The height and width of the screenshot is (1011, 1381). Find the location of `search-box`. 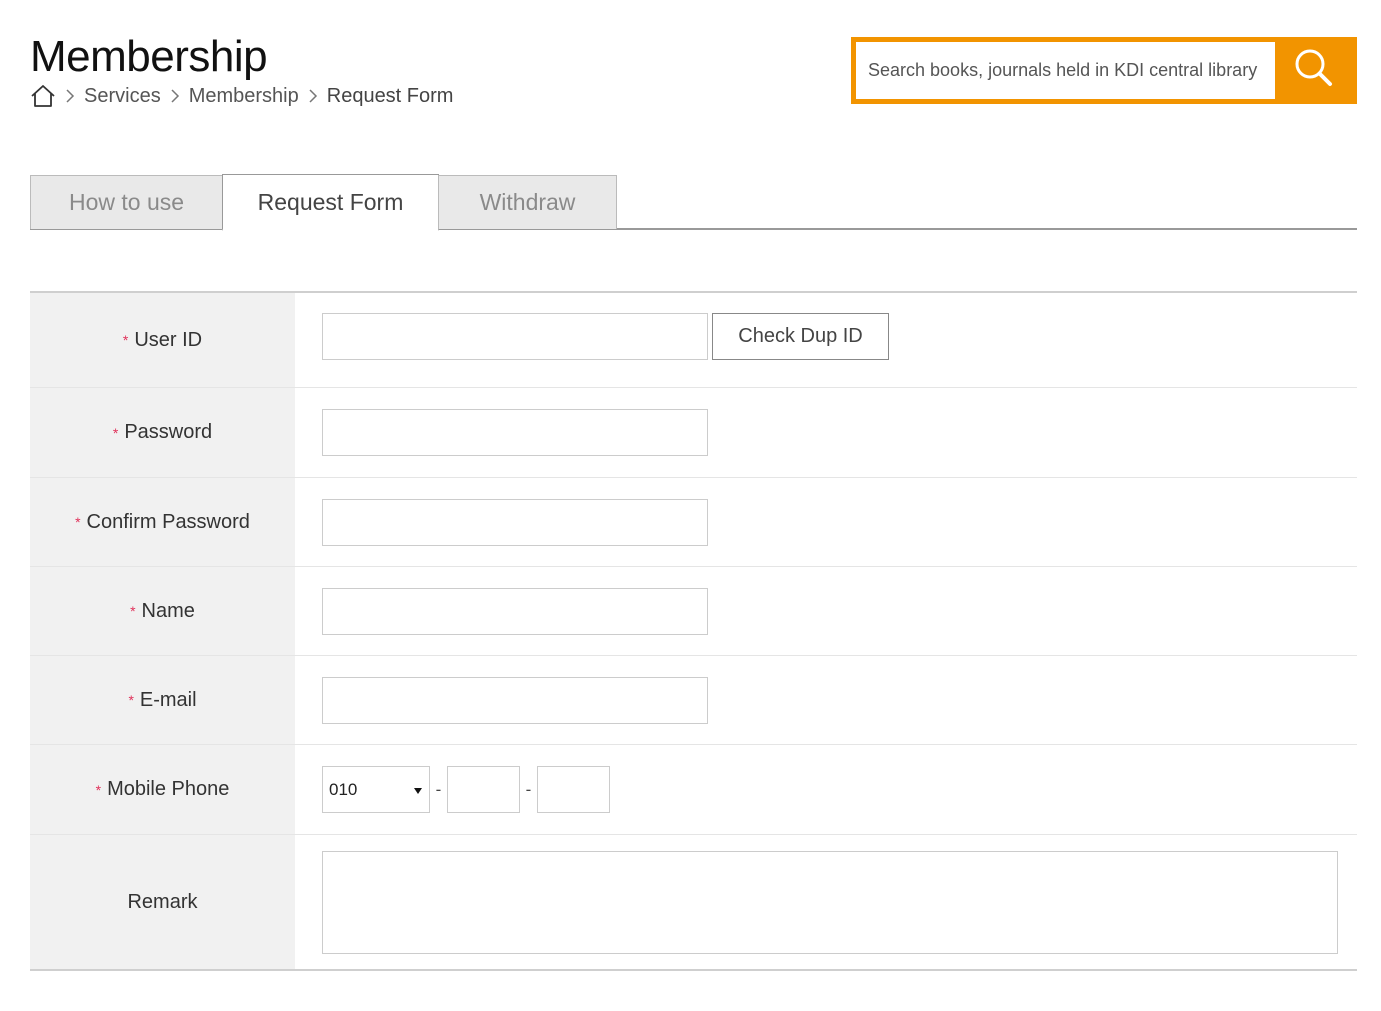

search-box is located at coordinates (1104, 70).